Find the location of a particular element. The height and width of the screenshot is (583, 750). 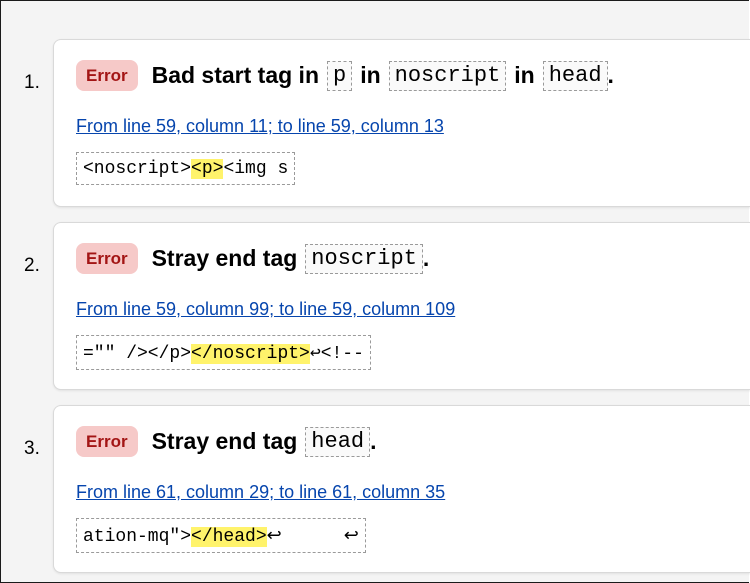

source-extract: ation-mq"></head>↩ ↩ is located at coordinates (221, 535).